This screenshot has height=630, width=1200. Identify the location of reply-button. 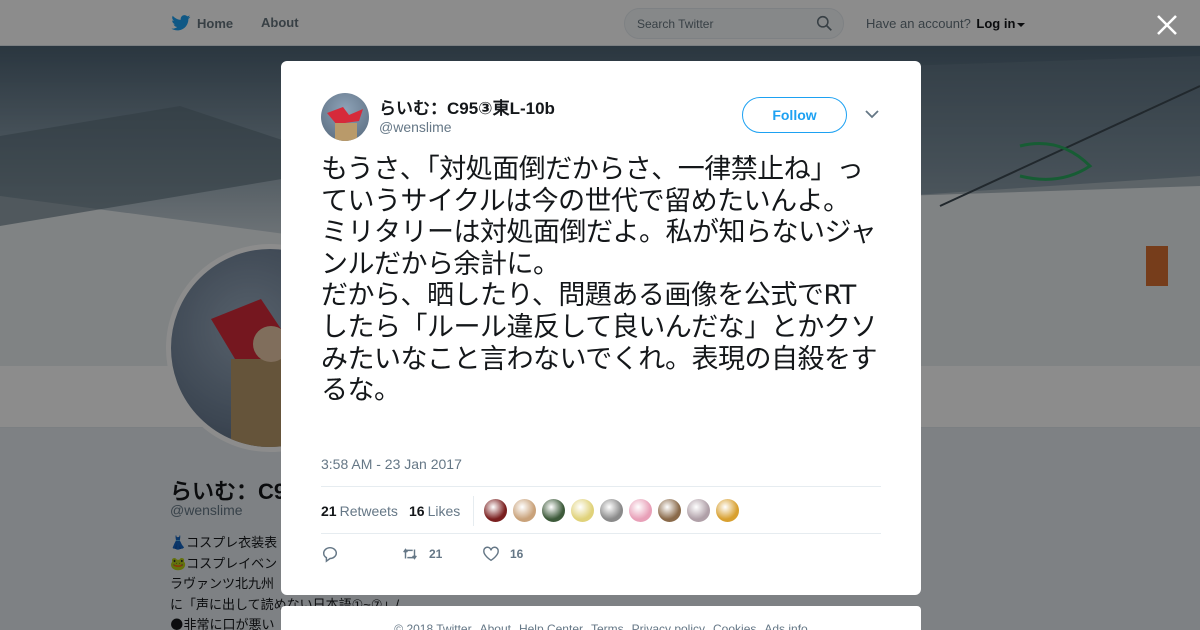
(330, 554).